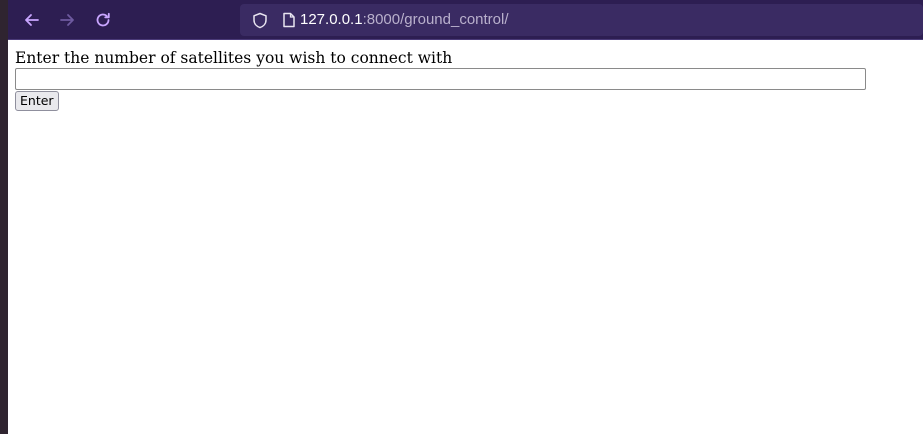 The height and width of the screenshot is (434, 923). I want to click on reload-icon, so click(103, 19).